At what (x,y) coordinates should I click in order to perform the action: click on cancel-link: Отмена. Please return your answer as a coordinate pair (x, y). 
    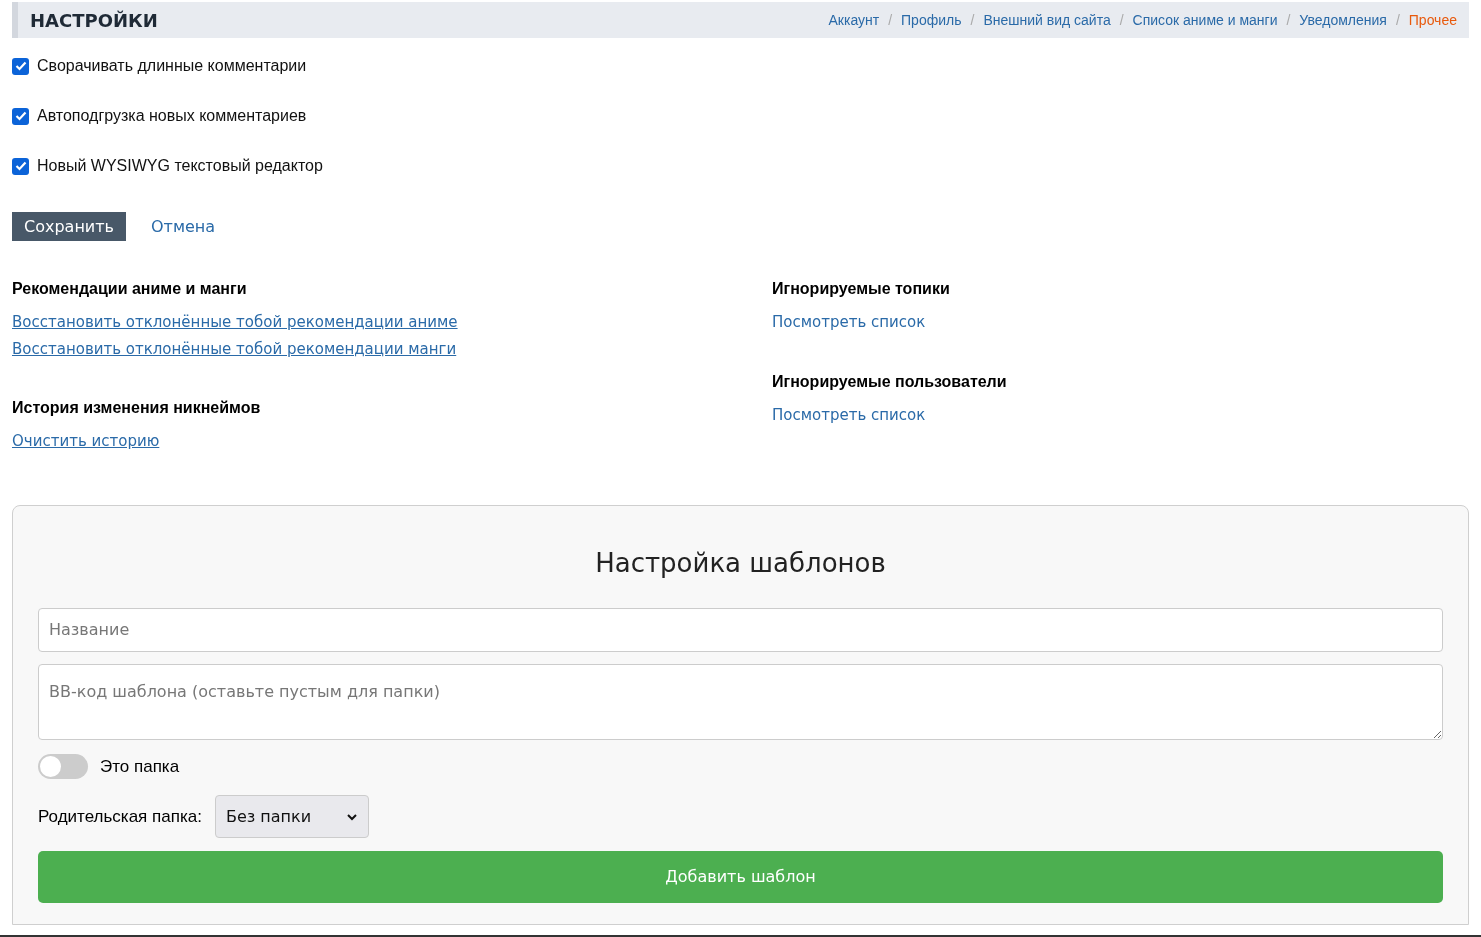
    Looking at the image, I should click on (183, 226).